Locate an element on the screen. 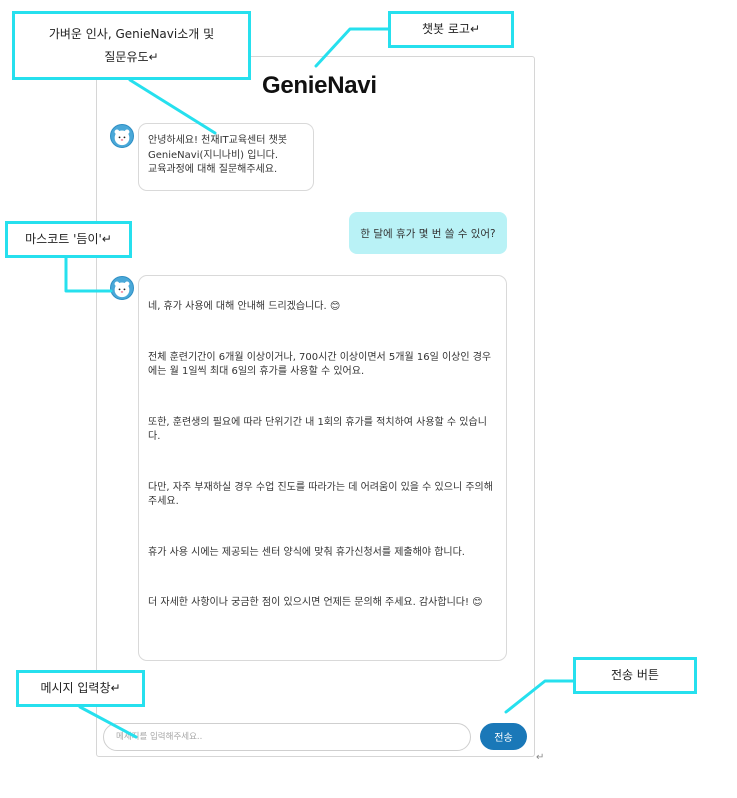 Image resolution: width=737 pixels, height=798 pixels. annotation-input: 메시지 입력창↵ is located at coordinates (80, 688).